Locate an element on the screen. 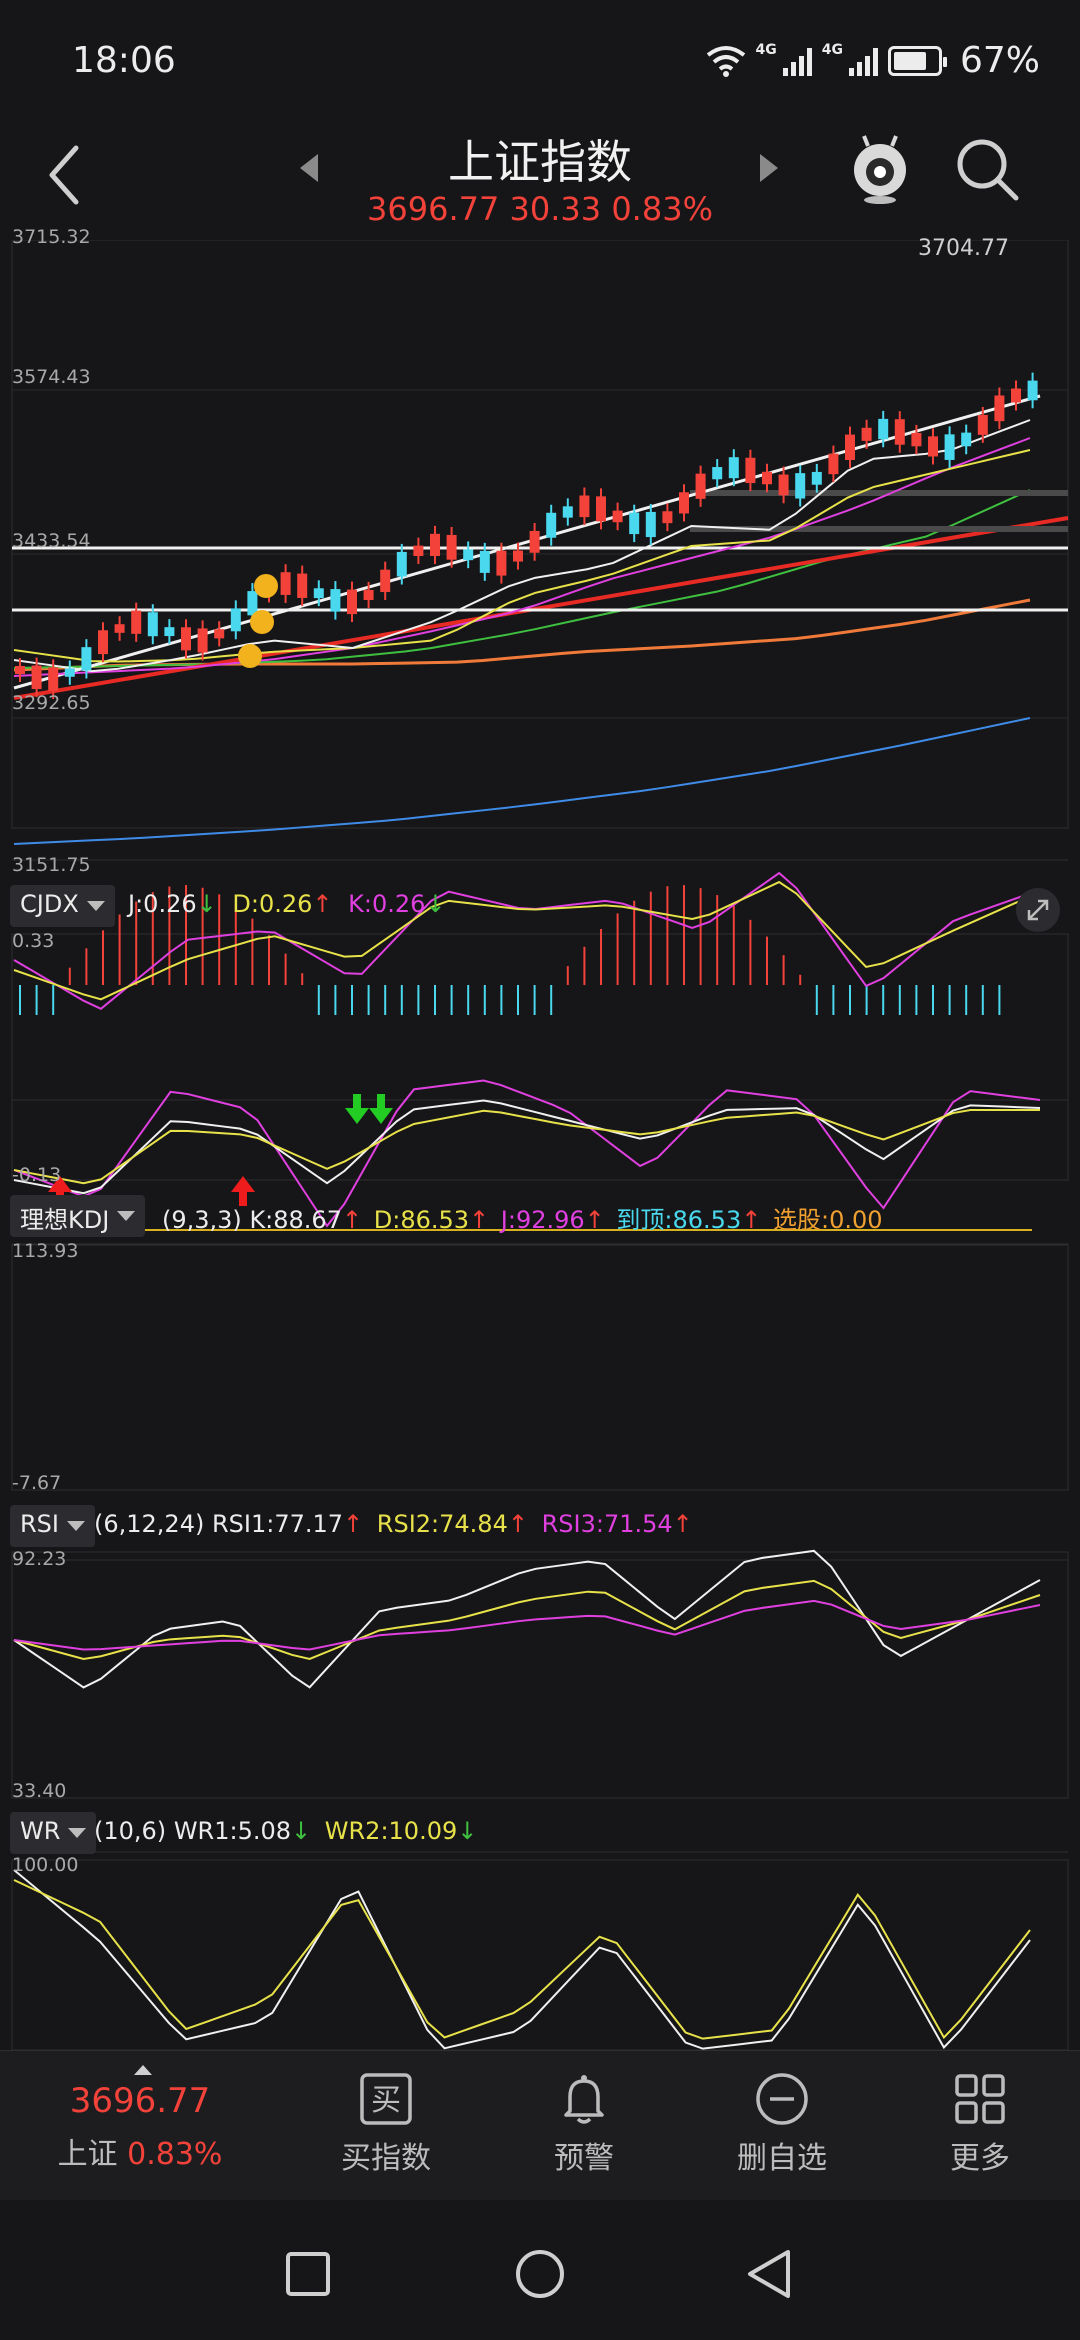  kdj-d-value: 86.53 is located at coordinates (435, 1220).